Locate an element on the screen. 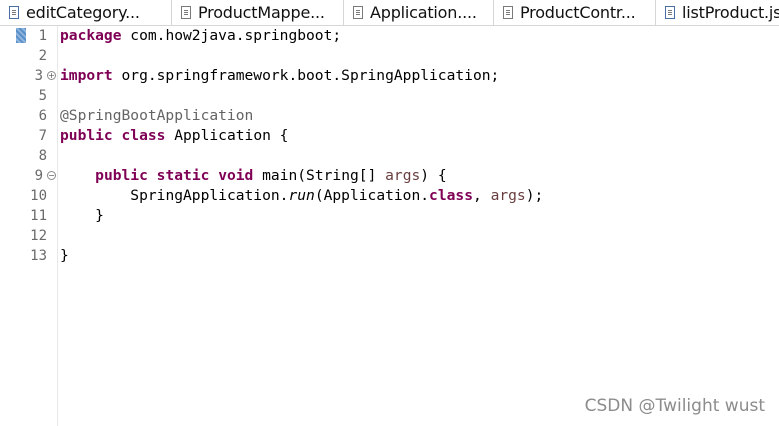 The width and height of the screenshot is (779, 426). collapse-fold-icon: − is located at coordinates (51, 175).